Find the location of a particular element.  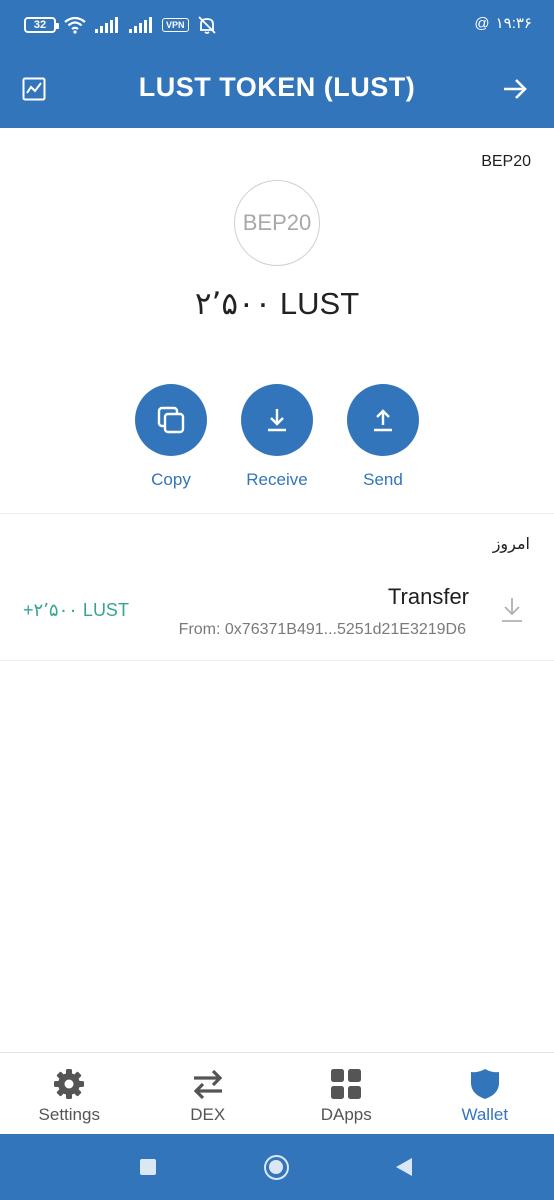

download-icon is located at coordinates (277, 420).